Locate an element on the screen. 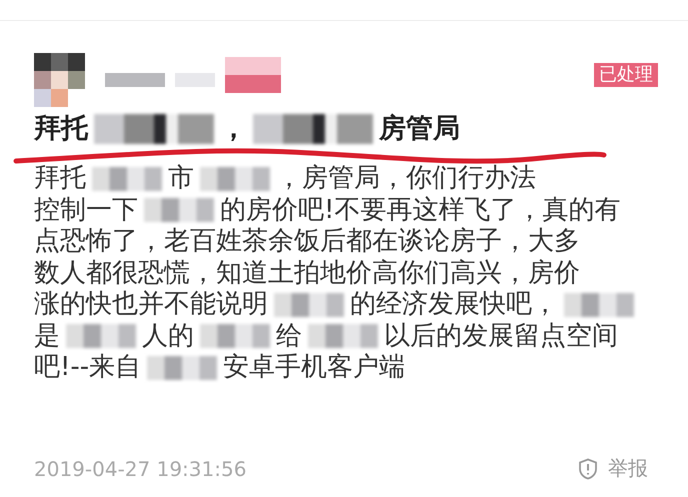 The height and width of the screenshot is (497, 688). post-title: 拜托 is located at coordinates (61, 129).